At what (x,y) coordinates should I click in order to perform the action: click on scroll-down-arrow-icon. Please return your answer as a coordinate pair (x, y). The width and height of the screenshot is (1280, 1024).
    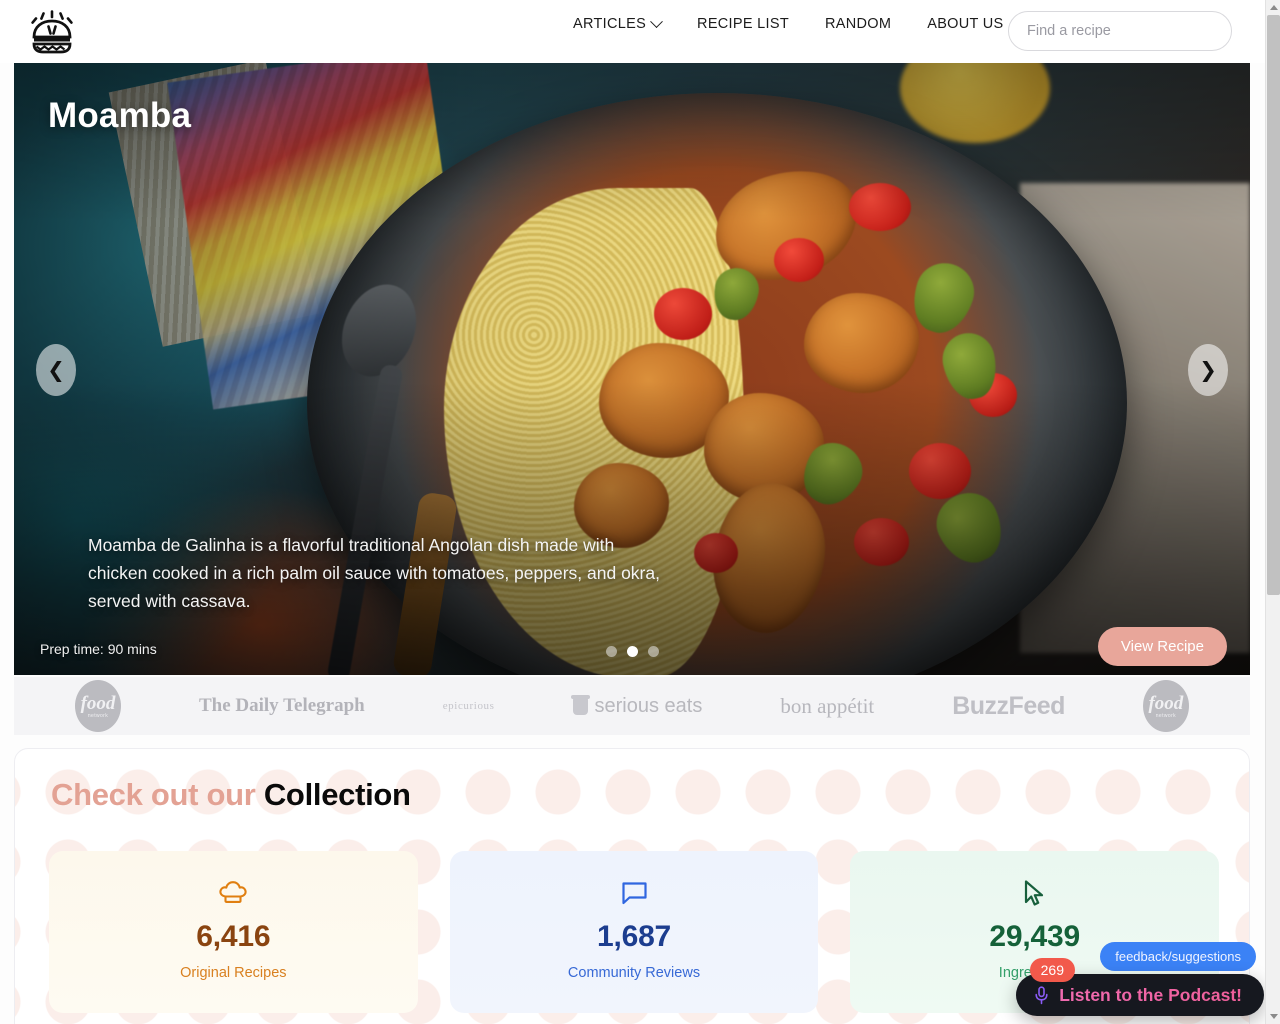
    Looking at the image, I should click on (1273, 1016).